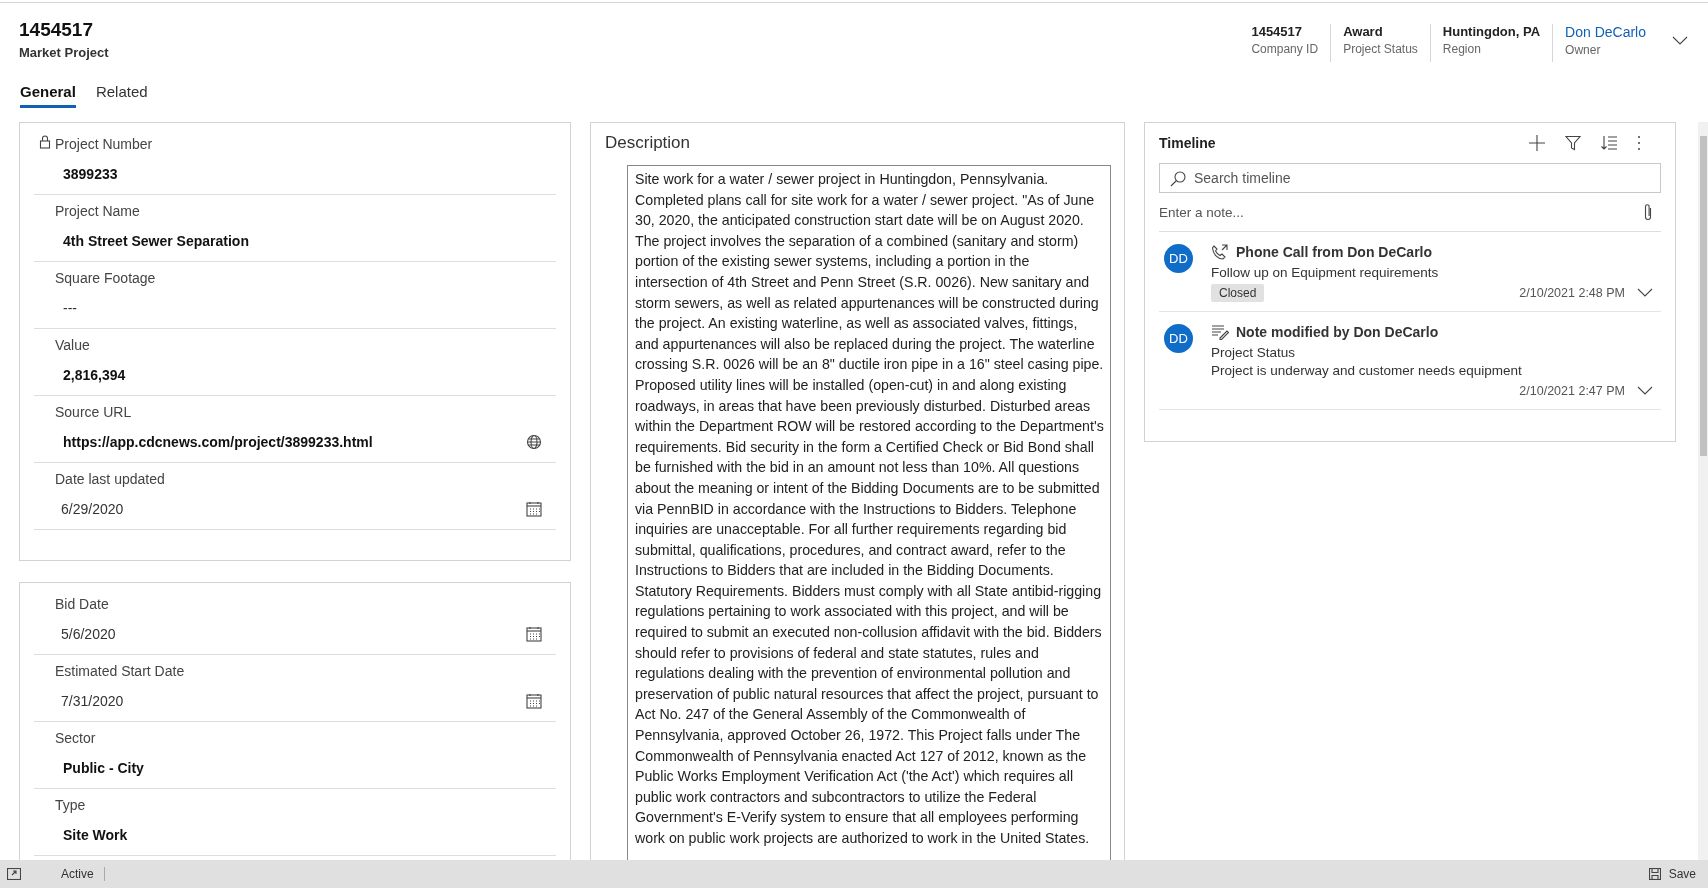 This screenshot has height=888, width=1708. Describe the element at coordinates (94, 375) in the screenshot. I see `field-value: 2,816,394` at that location.